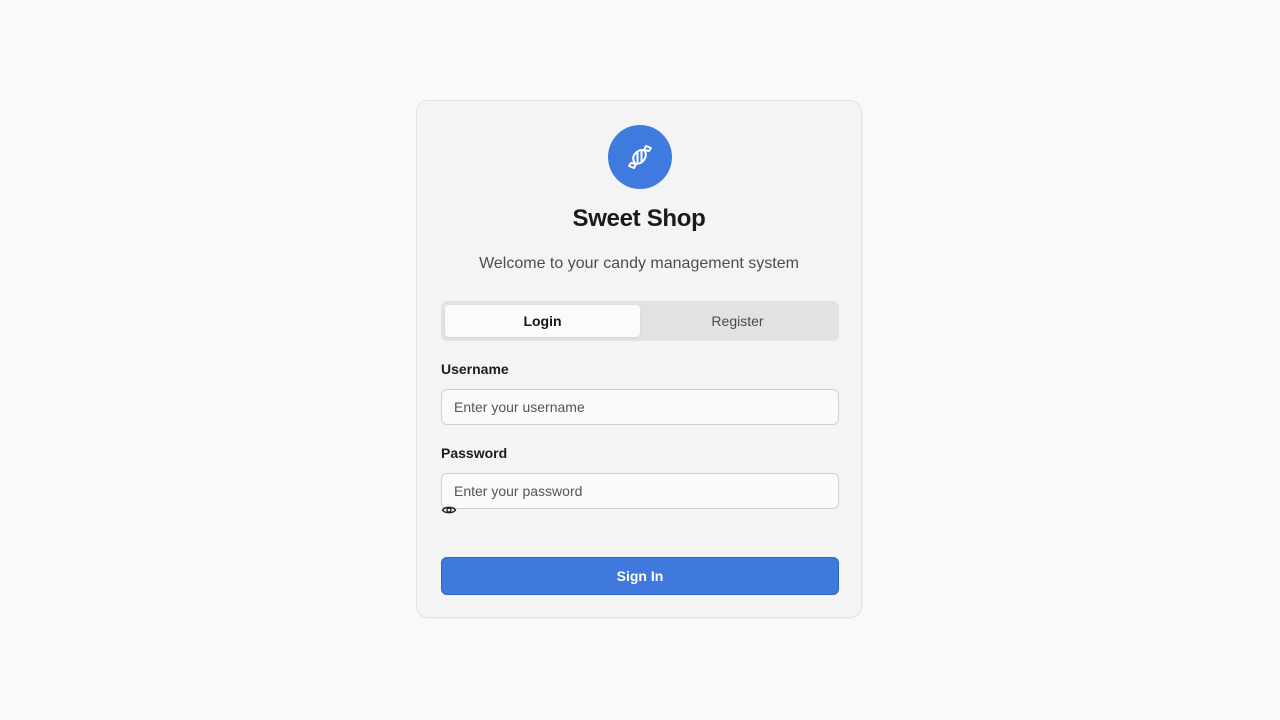  Describe the element at coordinates (737, 321) in the screenshot. I see `tab-register: Register` at that location.